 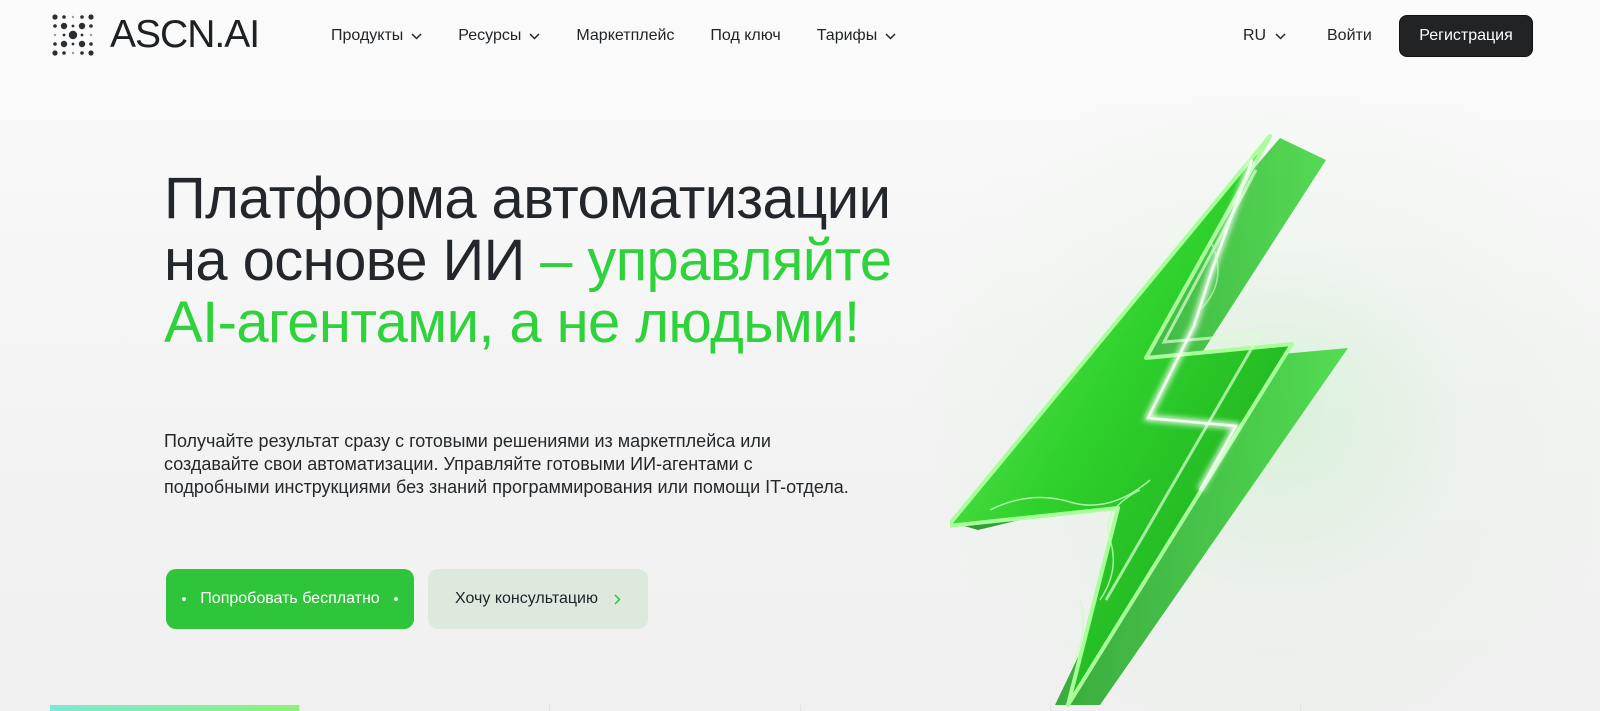 I want to click on try-free-label: Попробовать бесплатно, so click(x=290, y=598).